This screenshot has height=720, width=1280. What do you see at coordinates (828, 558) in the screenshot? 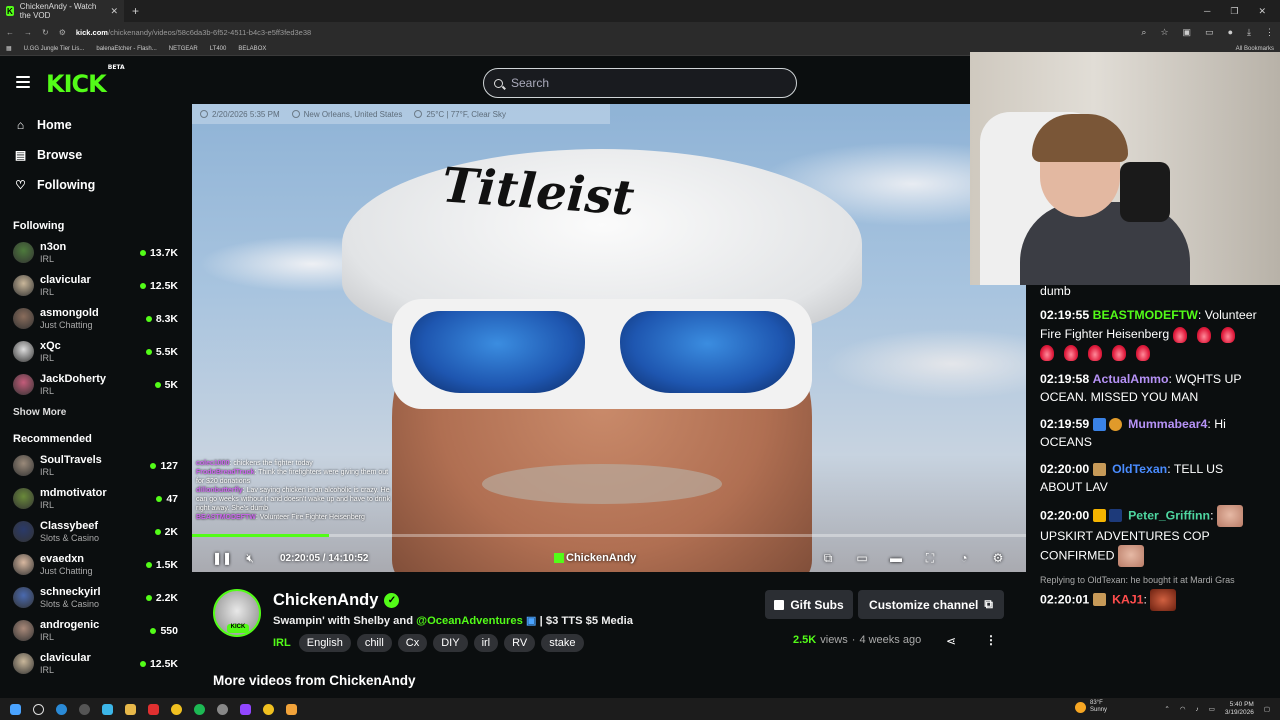
I see `miniplayer-icon: ⧉` at bounding box center [828, 558].